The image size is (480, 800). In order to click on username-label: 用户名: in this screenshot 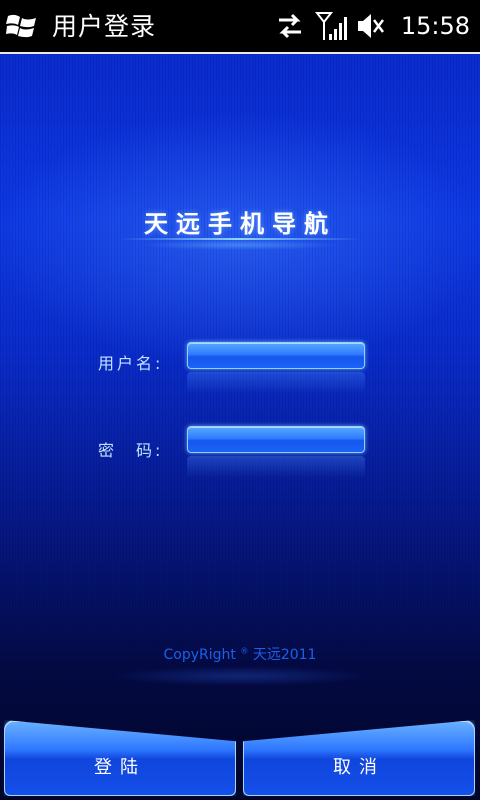, I will do `click(131, 363)`.